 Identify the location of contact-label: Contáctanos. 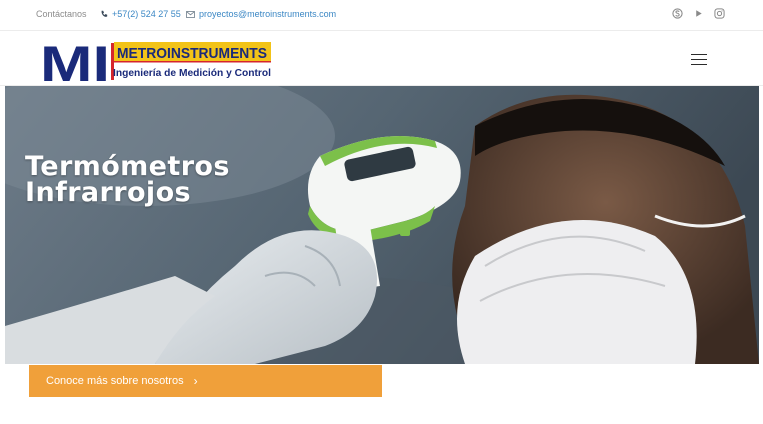
(61, 14).